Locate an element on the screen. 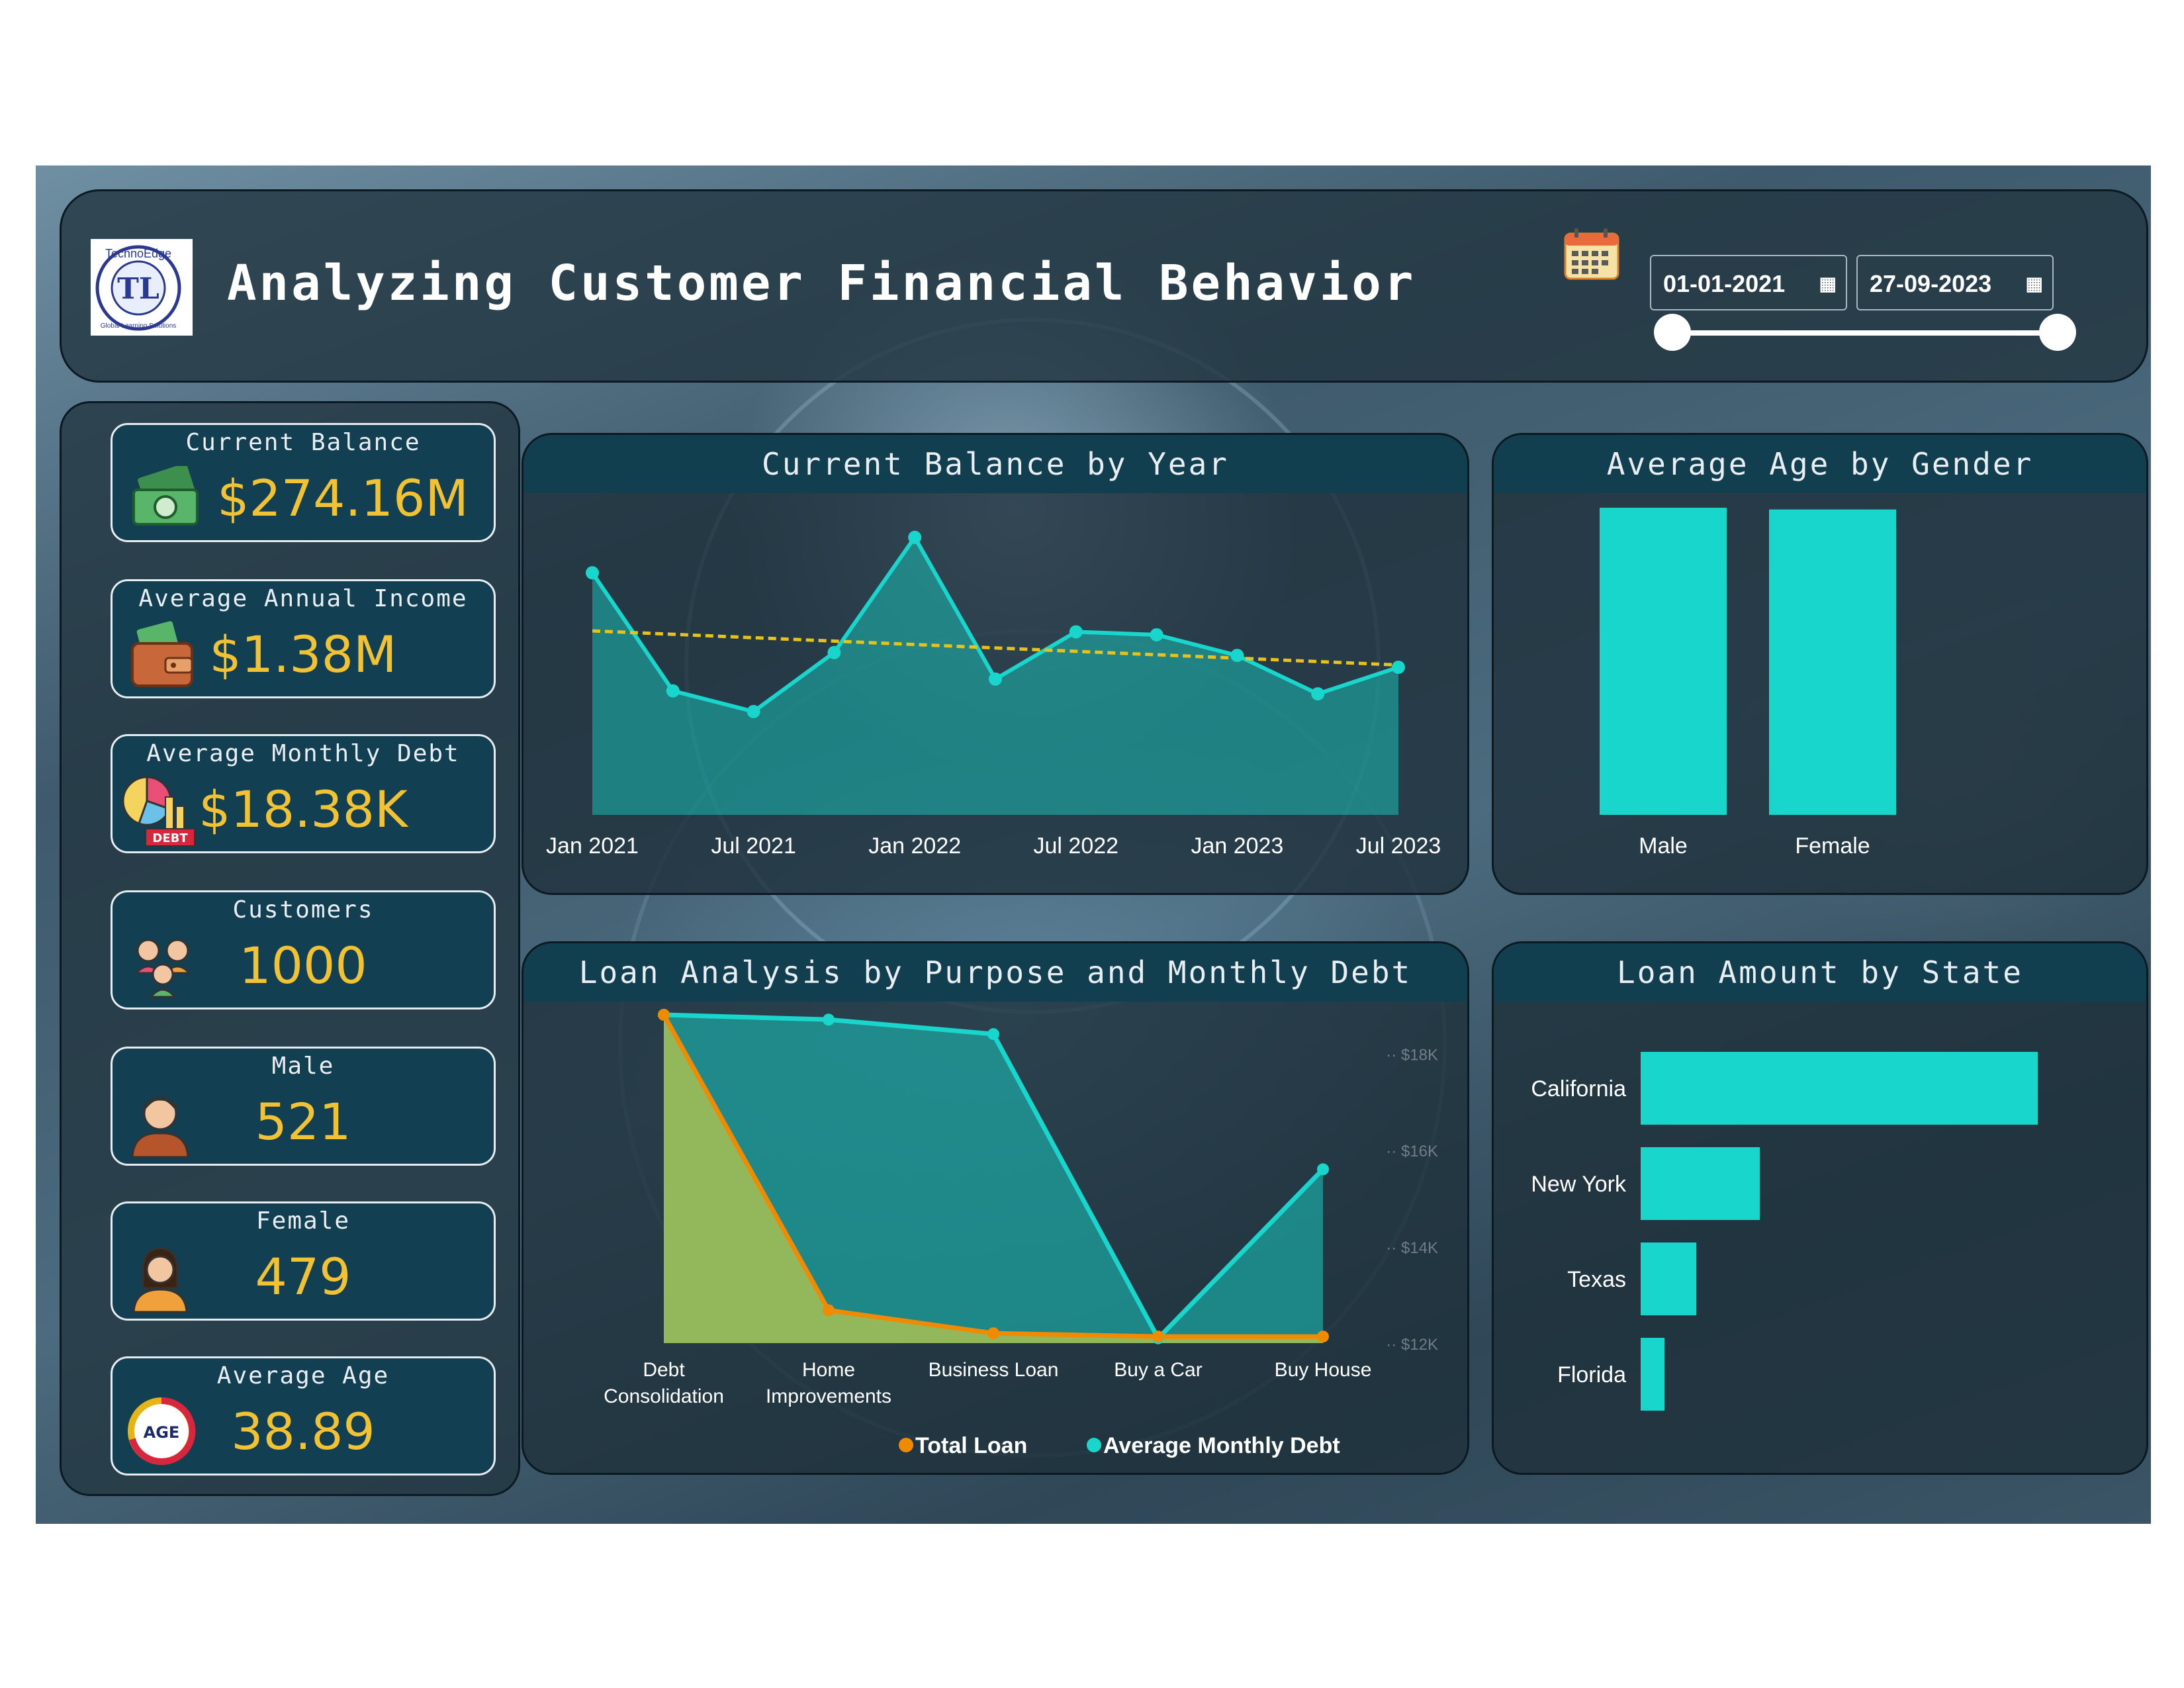 This screenshot has height=1688, width=2184. calendar-icon is located at coordinates (1592, 253).